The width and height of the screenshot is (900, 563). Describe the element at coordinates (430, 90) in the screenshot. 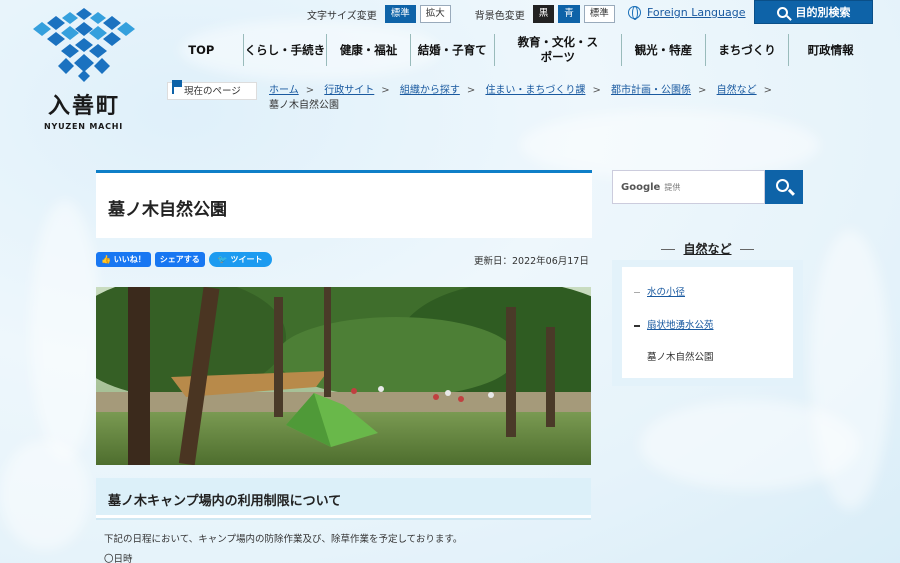

I see `breadcrumb-organization: 組織から探す` at that location.